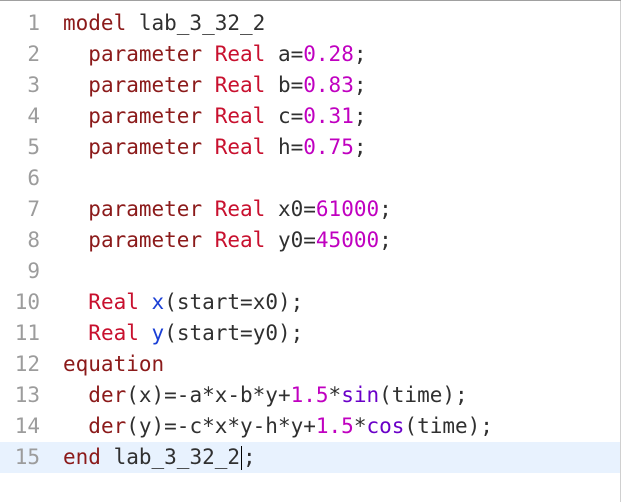  I want to click on code-token: (y)=-c*x*y-h*y+, so click(221, 426).